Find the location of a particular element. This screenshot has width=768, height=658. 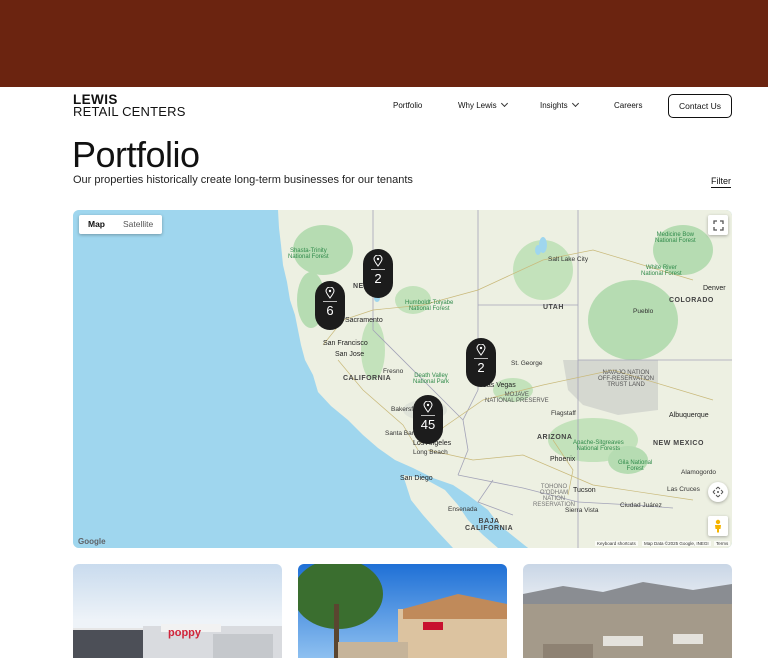

map-label-medicine-bow: Medicine Bow National Forest is located at coordinates (675, 238).